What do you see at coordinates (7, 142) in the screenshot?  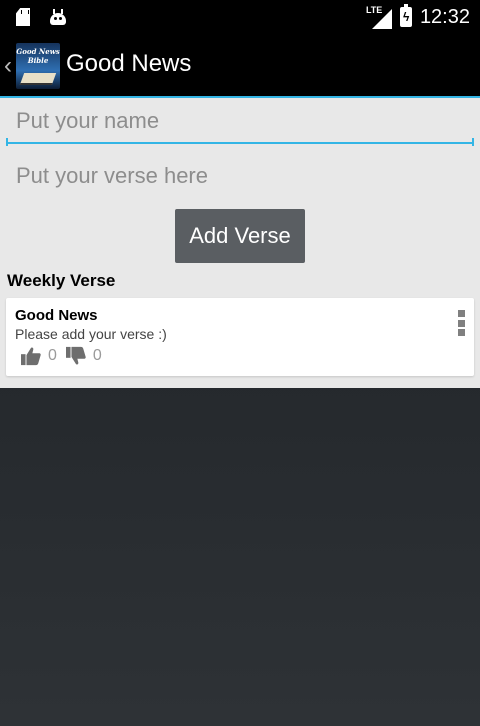 I see `name-input-underline-edge-left` at bounding box center [7, 142].